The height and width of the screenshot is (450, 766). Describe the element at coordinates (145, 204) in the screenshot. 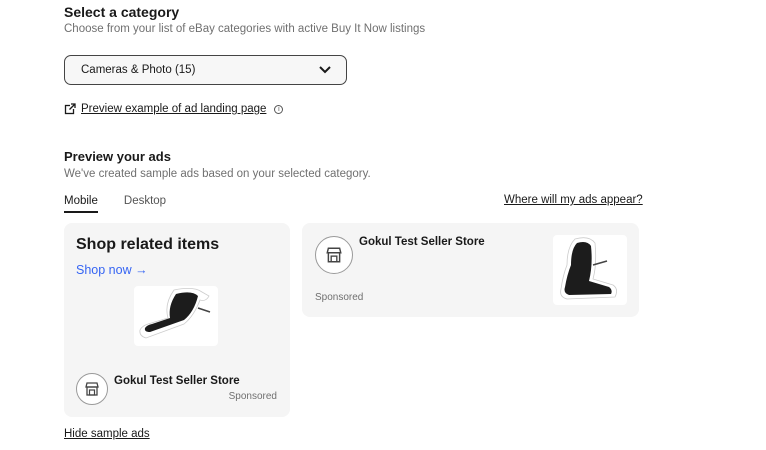

I see `tab-desktop: Desktop` at that location.